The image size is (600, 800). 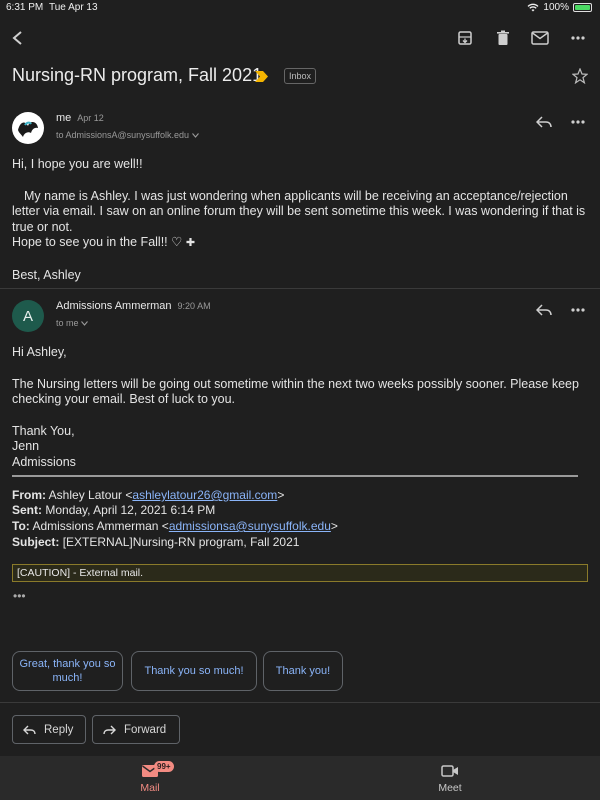 What do you see at coordinates (300, 288) in the screenshot?
I see `message-divider` at bounding box center [300, 288].